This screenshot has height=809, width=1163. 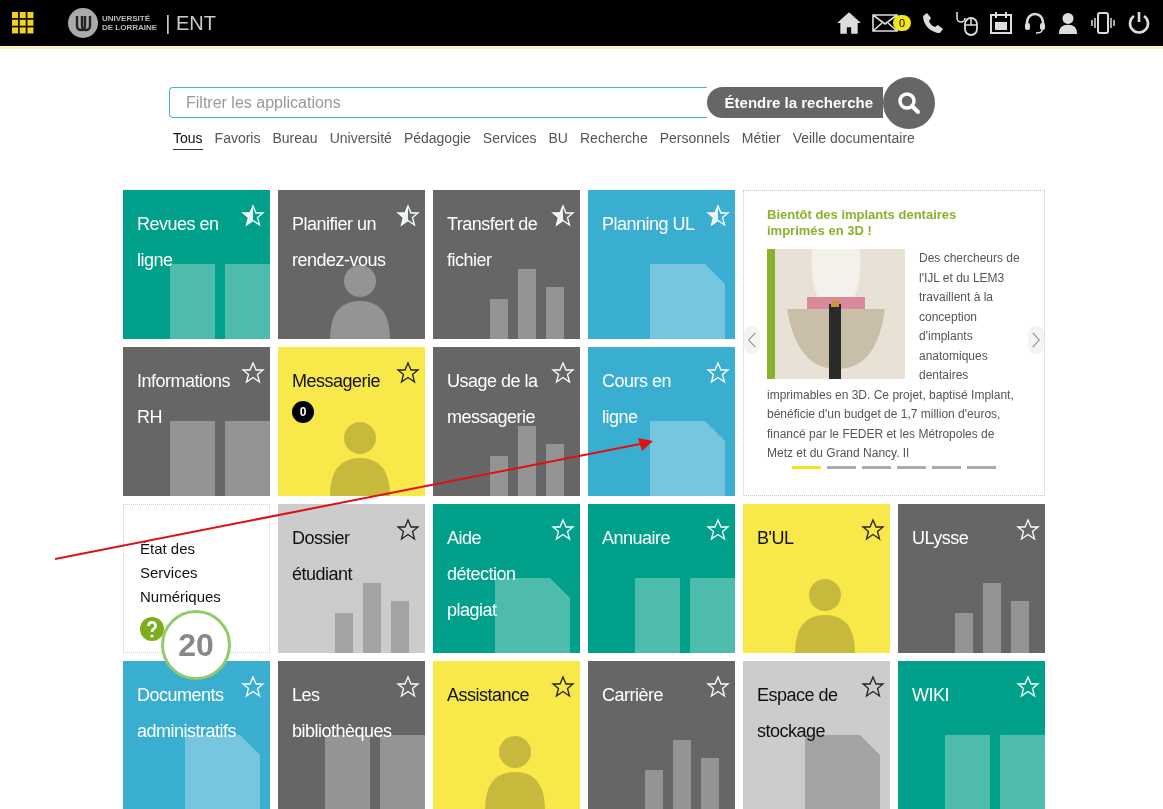 I want to click on help-icon, so click(x=152, y=629).